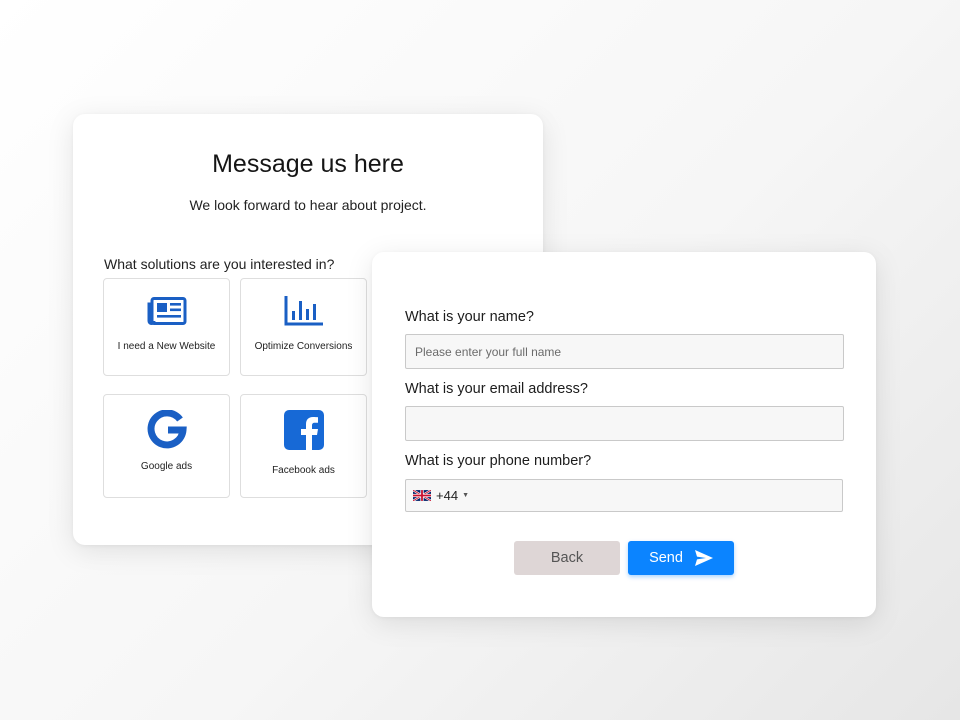 This screenshot has height=720, width=960. What do you see at coordinates (167, 430) in the screenshot?
I see `google-icon` at bounding box center [167, 430].